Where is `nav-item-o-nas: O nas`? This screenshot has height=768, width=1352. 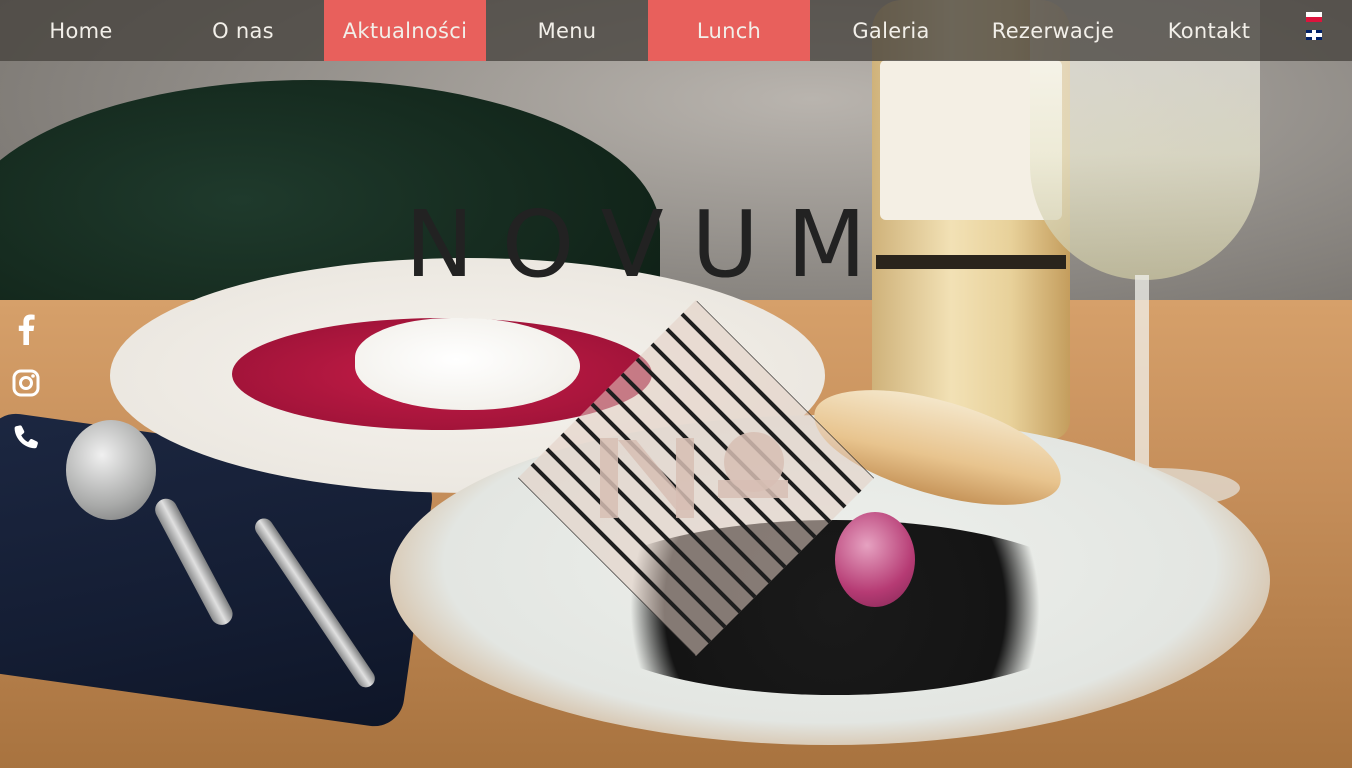 nav-item-o-nas: O nas is located at coordinates (243, 30).